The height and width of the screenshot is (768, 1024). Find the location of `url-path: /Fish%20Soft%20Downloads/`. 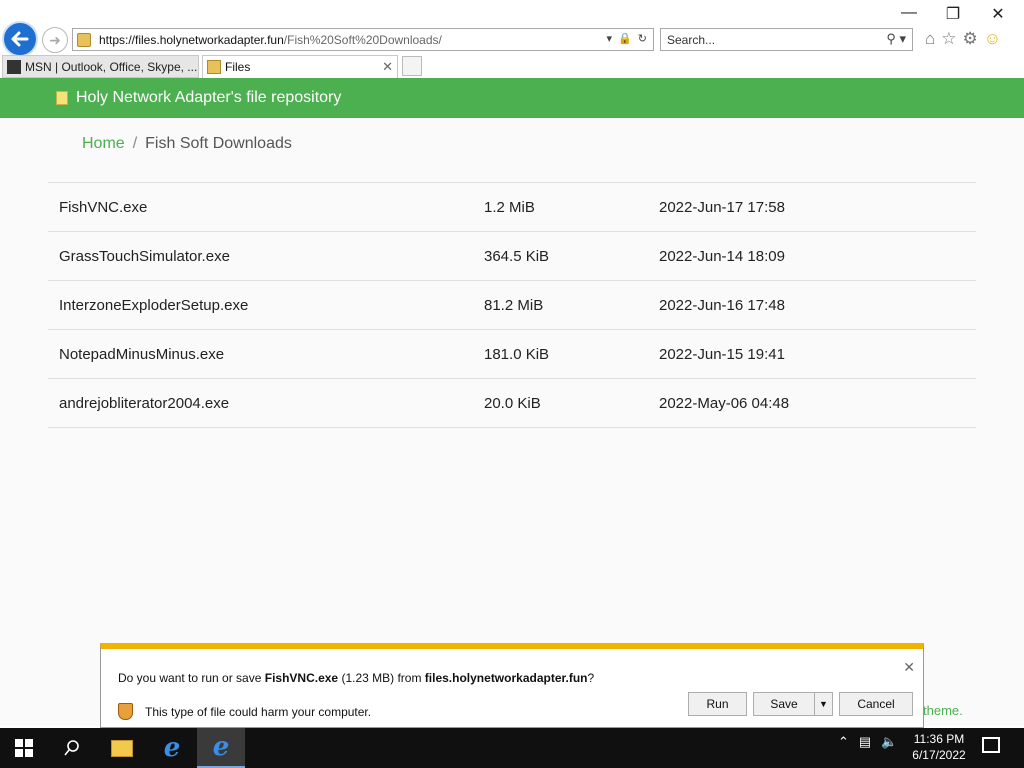

url-path: /Fish%20Soft%20Downloads/ is located at coordinates (362, 39).